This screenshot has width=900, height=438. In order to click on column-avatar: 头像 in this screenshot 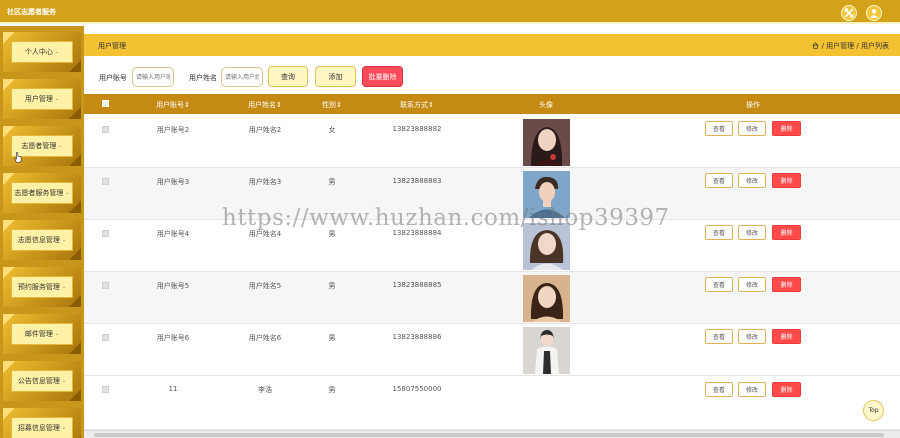, I will do `click(546, 105)`.